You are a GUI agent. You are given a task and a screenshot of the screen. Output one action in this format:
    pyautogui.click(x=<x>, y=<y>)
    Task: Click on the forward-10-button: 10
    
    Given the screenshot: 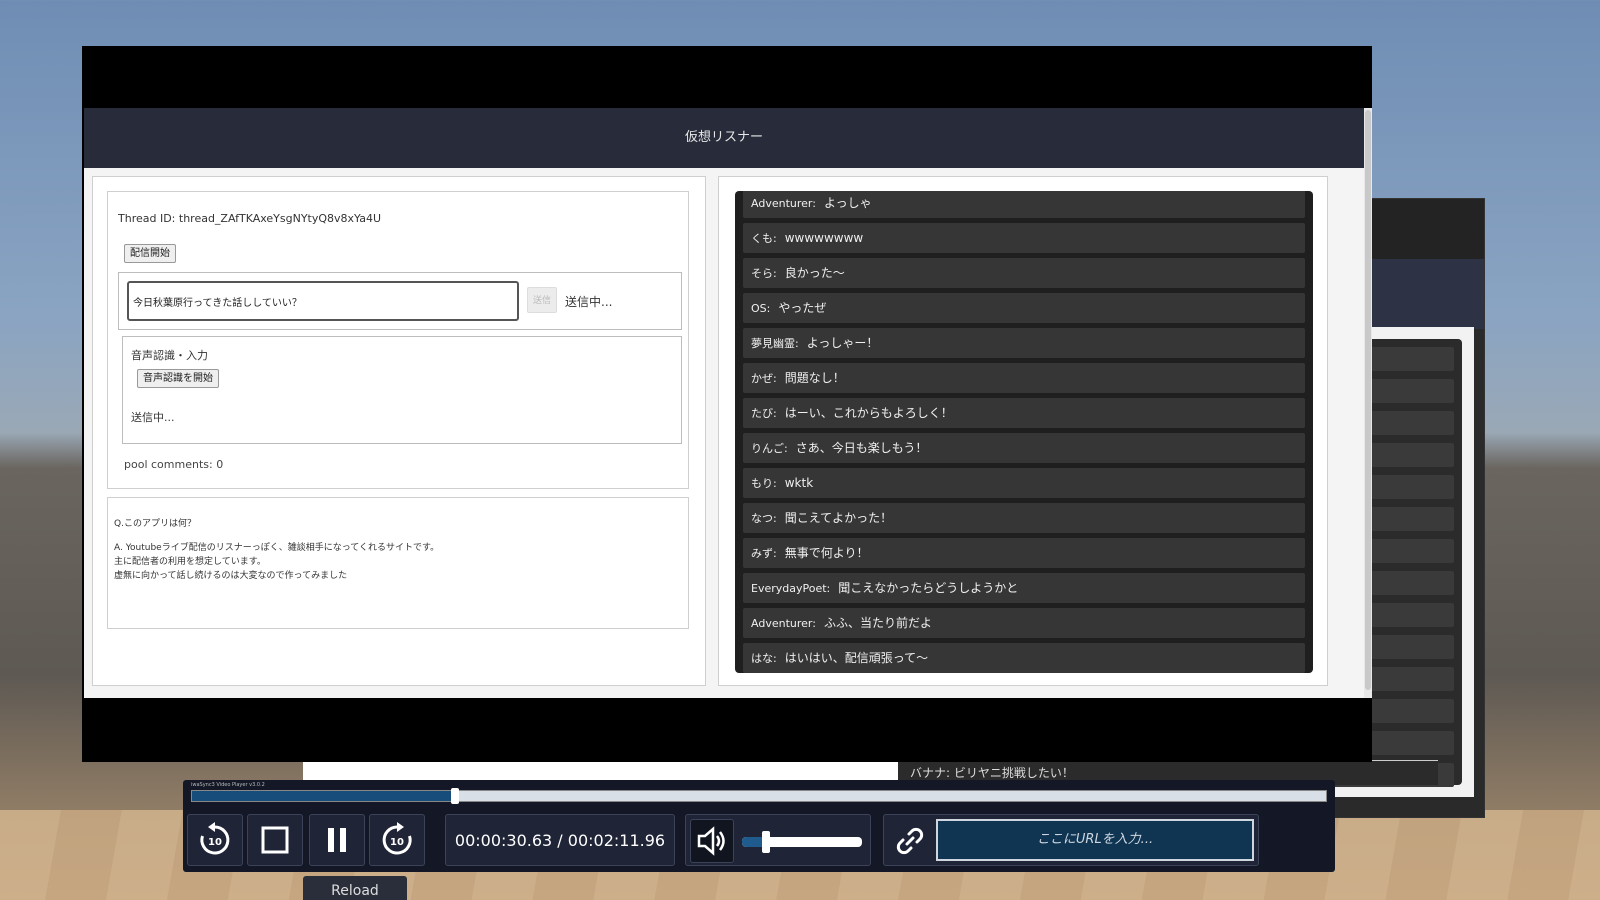 What is the action you would take?
    pyautogui.click(x=397, y=840)
    